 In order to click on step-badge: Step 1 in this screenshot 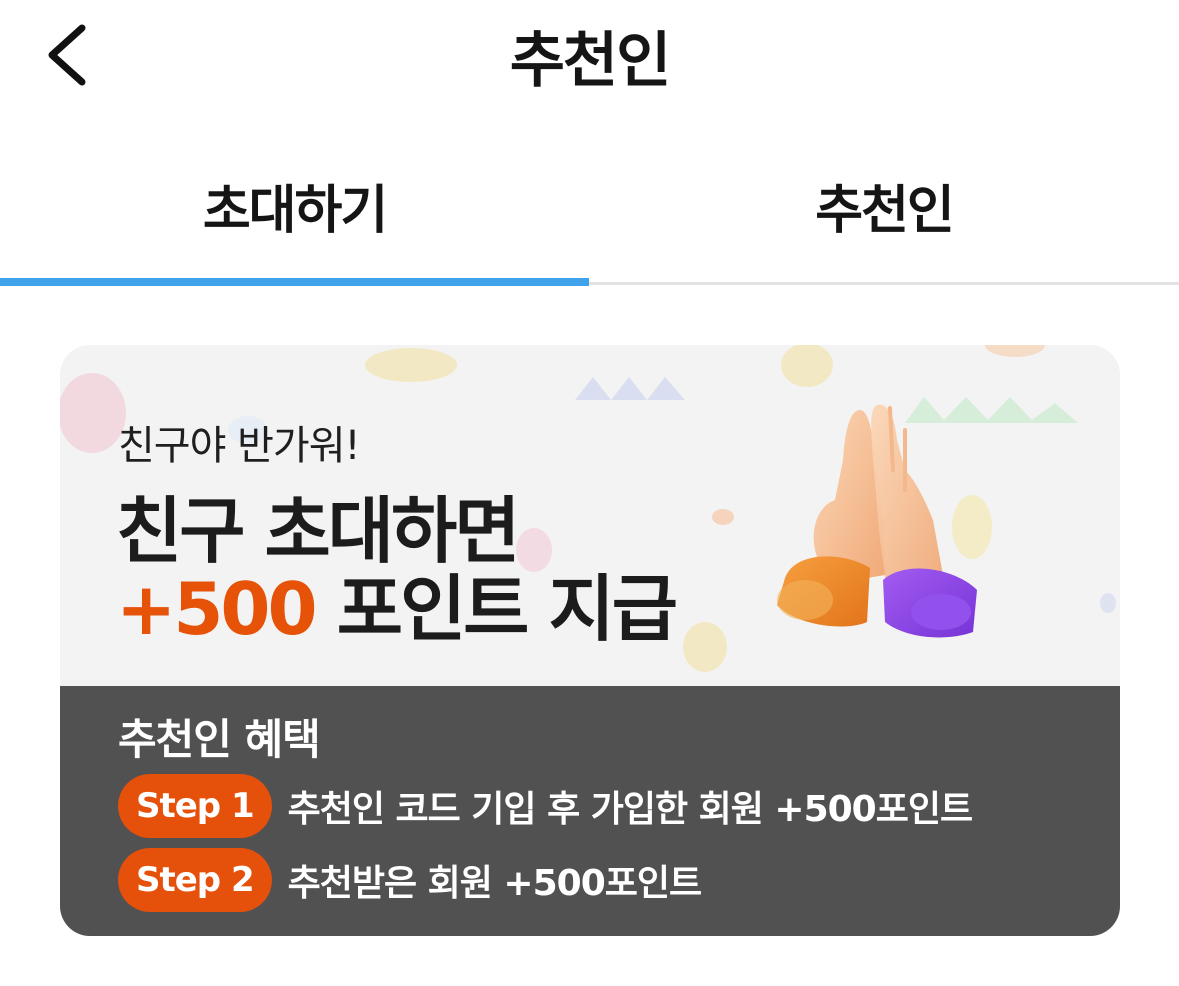, I will do `click(195, 806)`.